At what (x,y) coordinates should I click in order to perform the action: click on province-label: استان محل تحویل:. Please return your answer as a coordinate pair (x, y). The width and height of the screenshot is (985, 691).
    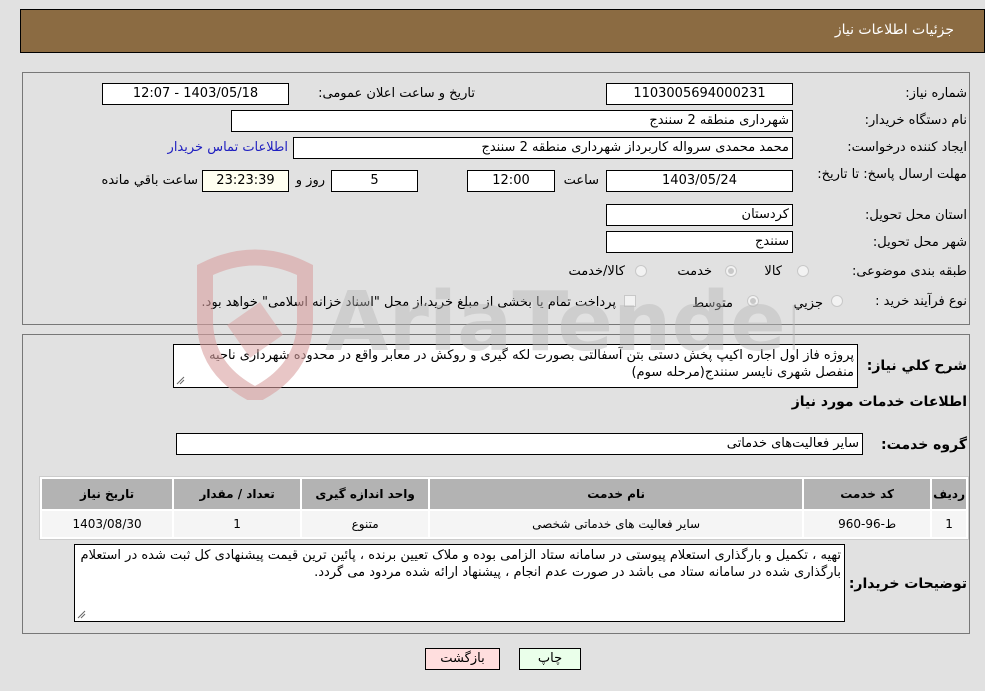
    Looking at the image, I should click on (916, 215).